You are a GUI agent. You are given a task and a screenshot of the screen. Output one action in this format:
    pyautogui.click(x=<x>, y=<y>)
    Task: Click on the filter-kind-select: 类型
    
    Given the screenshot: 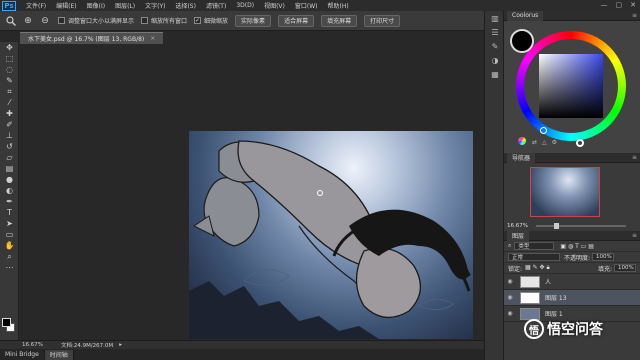 What is the action you would take?
    pyautogui.click(x=534, y=246)
    